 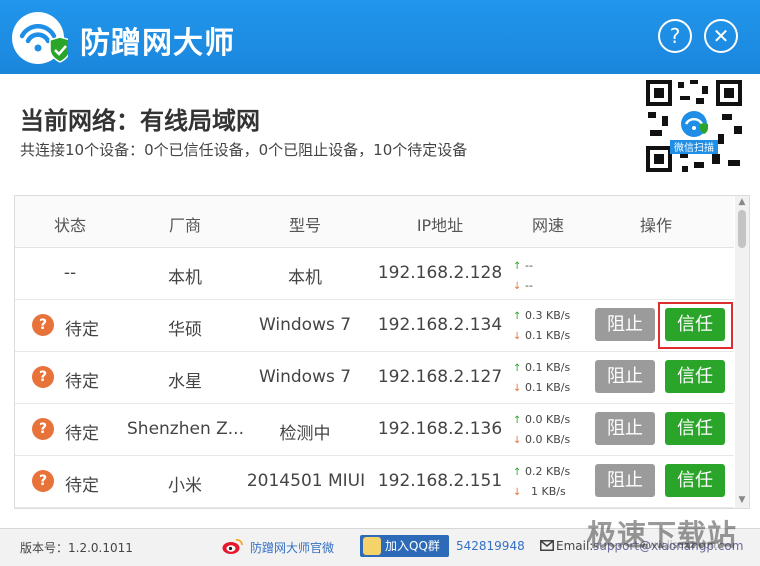 What do you see at coordinates (655, 225) in the screenshot?
I see `col-action: 操作` at bounding box center [655, 225].